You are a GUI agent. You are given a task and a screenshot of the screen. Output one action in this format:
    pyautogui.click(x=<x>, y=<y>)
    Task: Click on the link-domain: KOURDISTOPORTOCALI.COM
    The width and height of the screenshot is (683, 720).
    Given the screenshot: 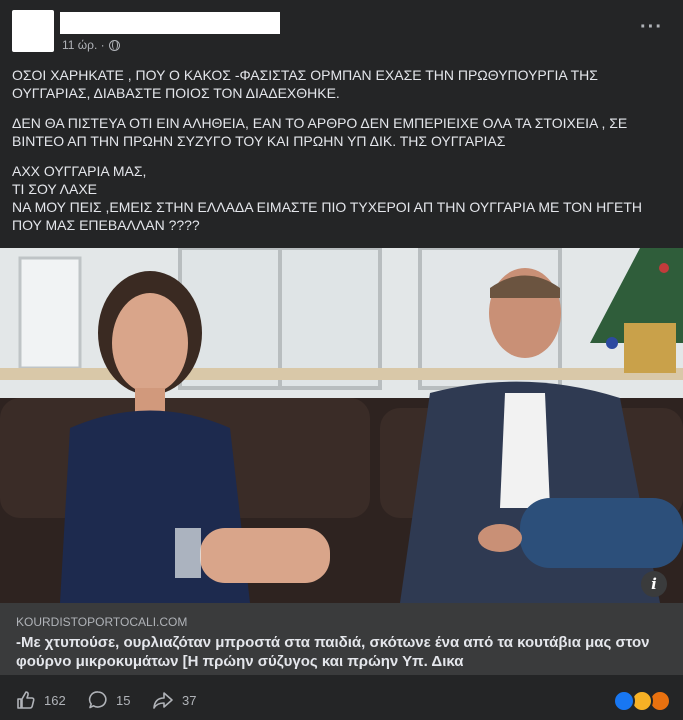 What is the action you would take?
    pyautogui.click(x=102, y=622)
    